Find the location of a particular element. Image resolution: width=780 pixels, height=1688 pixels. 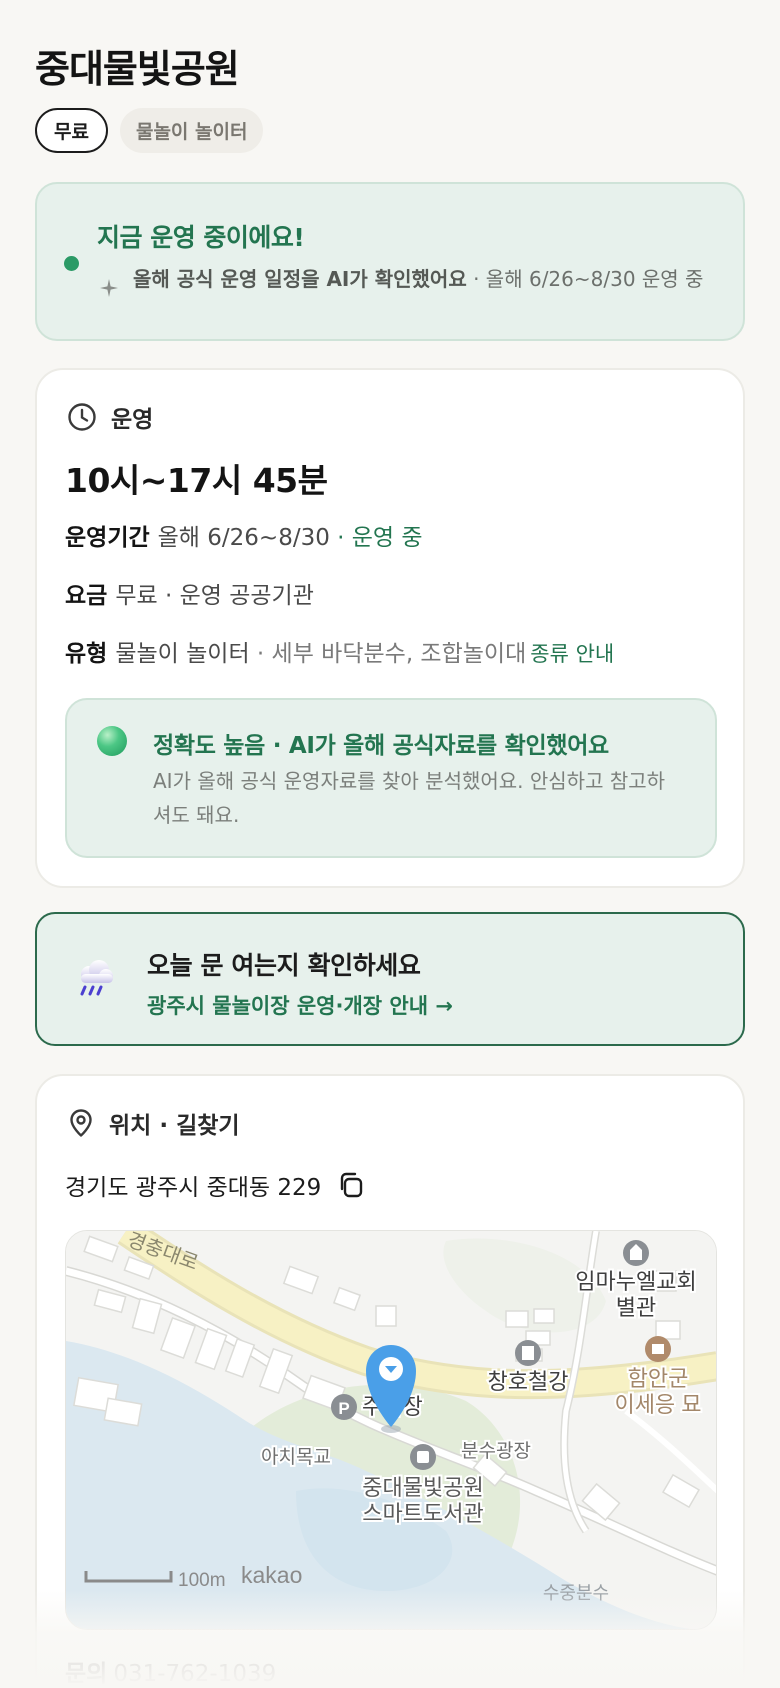

svg-text: 스마트도서관 is located at coordinates (422, 1513).